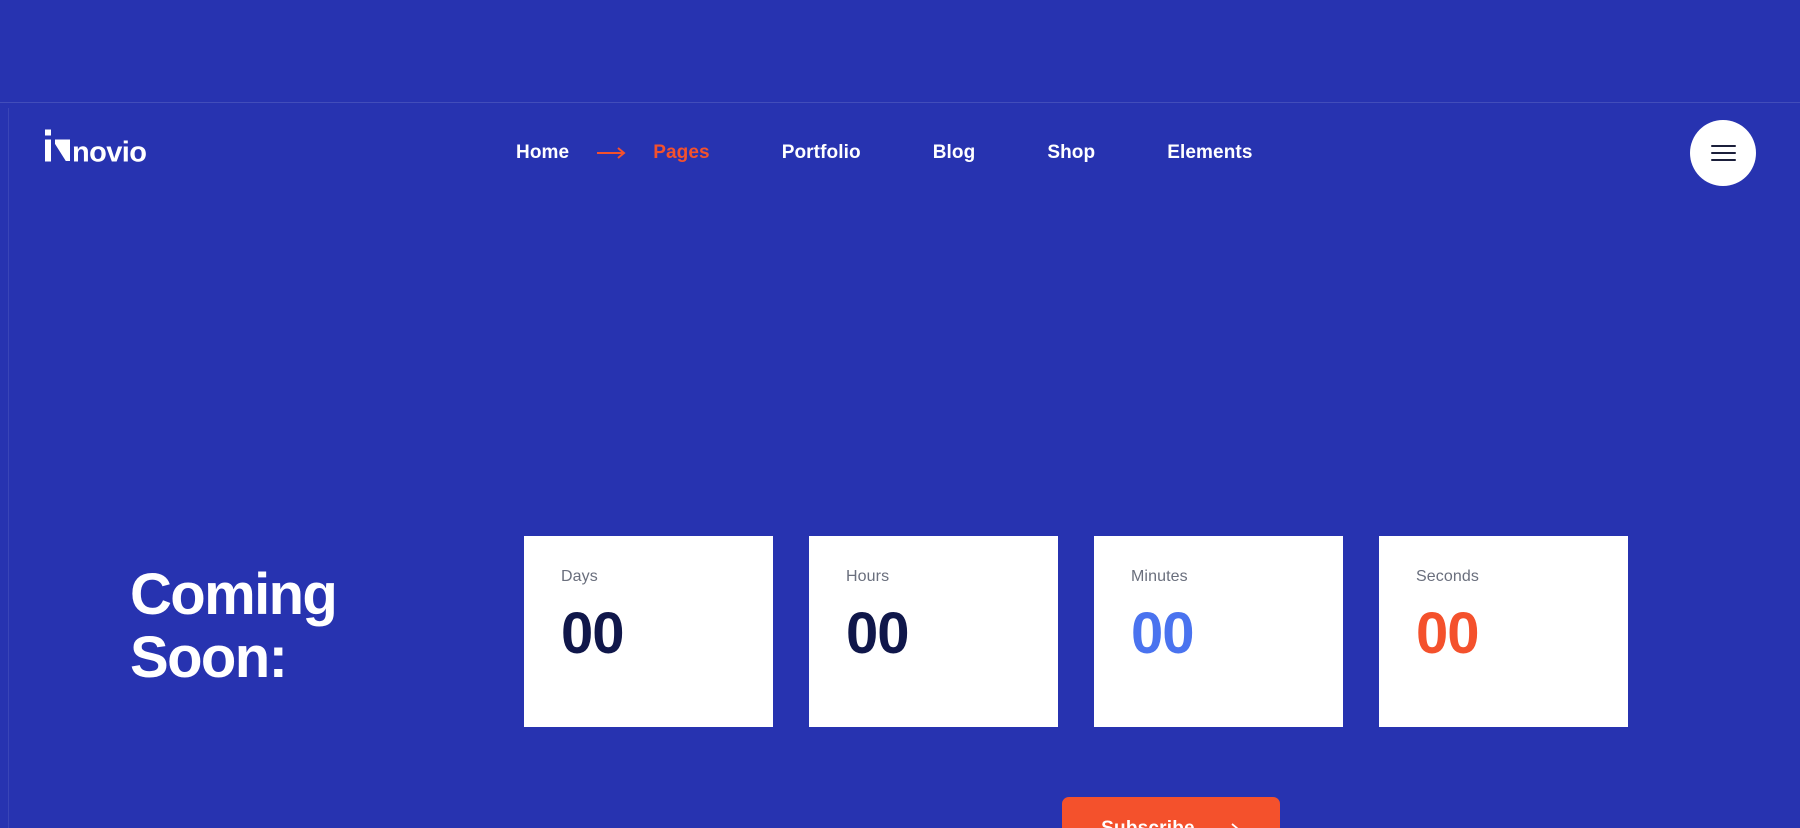 Image resolution: width=1800 pixels, height=828 pixels. Describe the element at coordinates (109, 152) in the screenshot. I see `logo-text: novio` at that location.